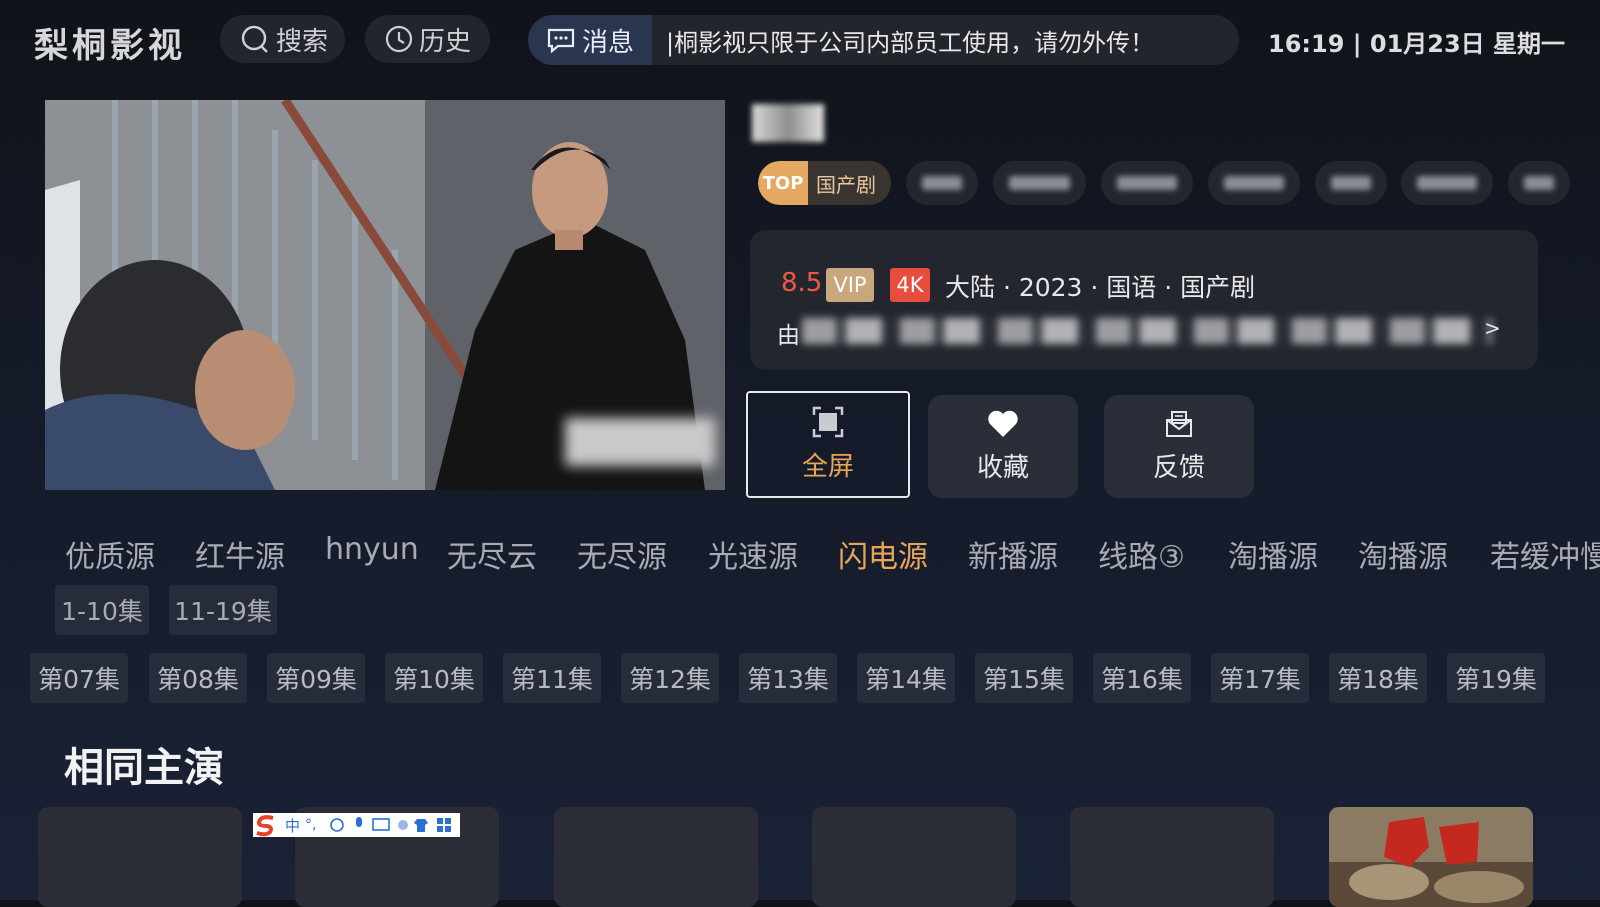 The width and height of the screenshot is (1600, 907). I want to click on episode-item: 第17集, so click(1260, 678).